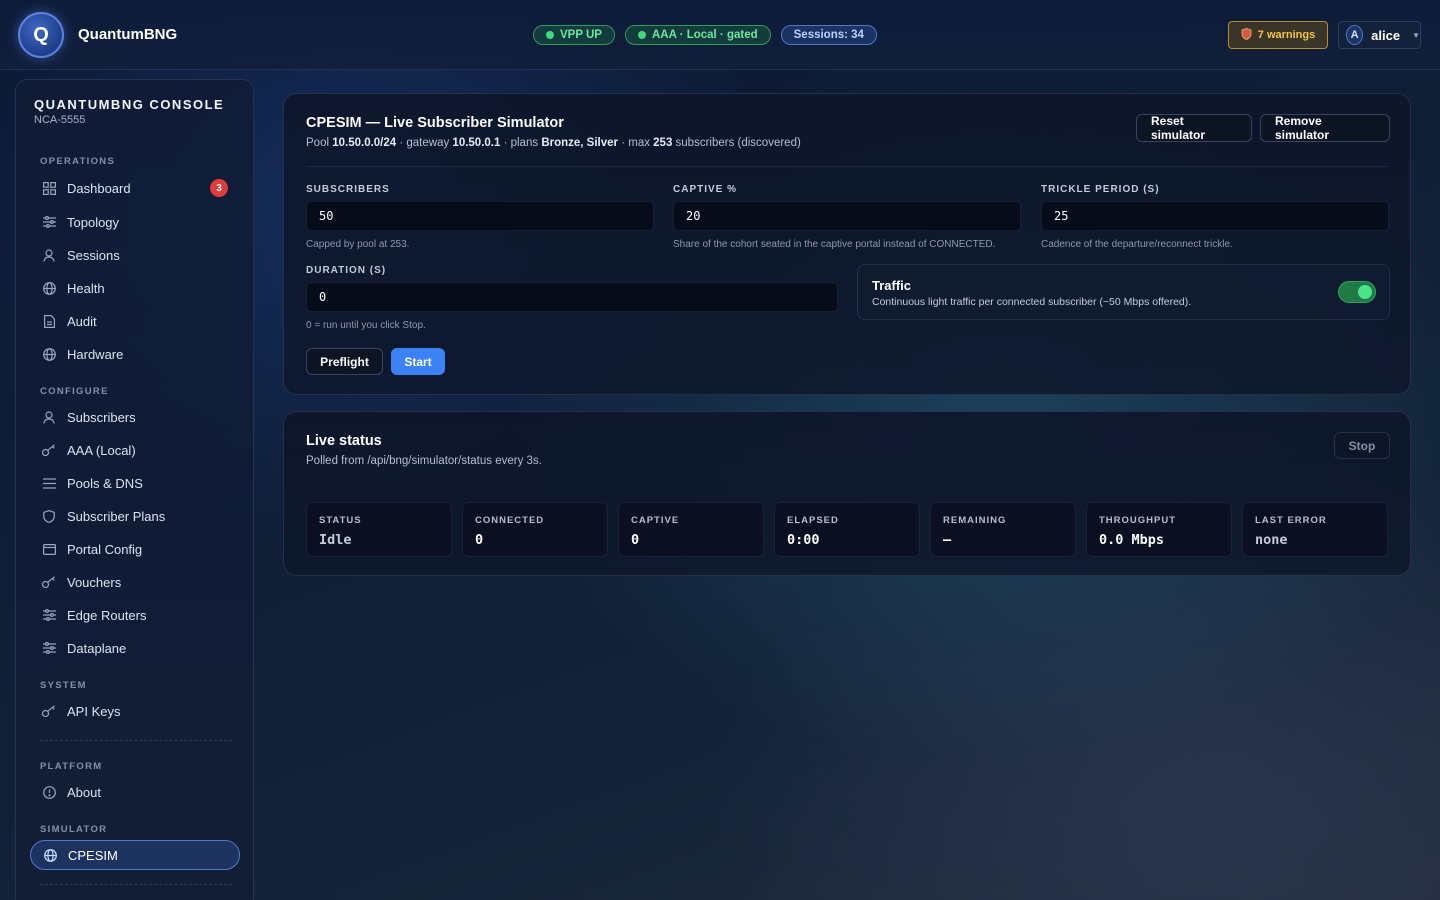 The width and height of the screenshot is (1440, 900). I want to click on stat-label: CAPTIVE, so click(655, 520).